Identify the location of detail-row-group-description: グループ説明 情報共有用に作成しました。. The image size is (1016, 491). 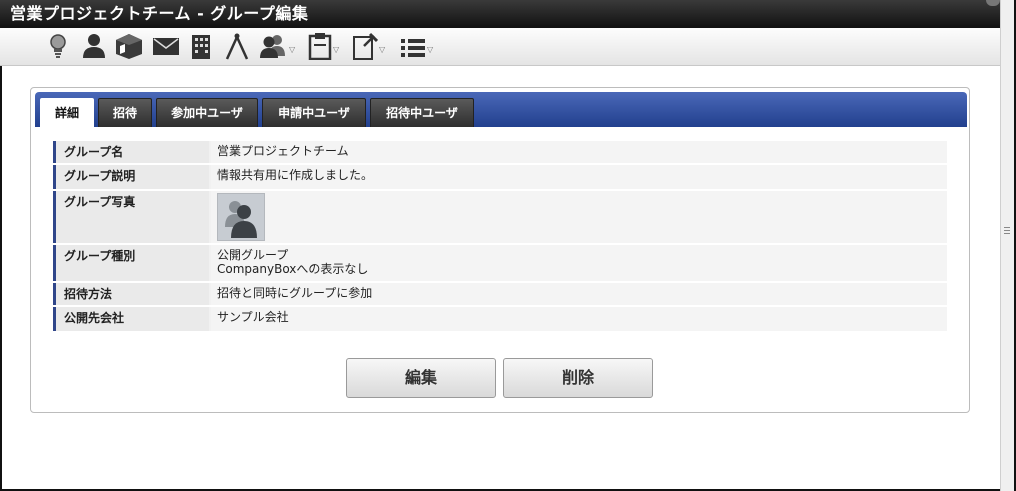
(500, 178).